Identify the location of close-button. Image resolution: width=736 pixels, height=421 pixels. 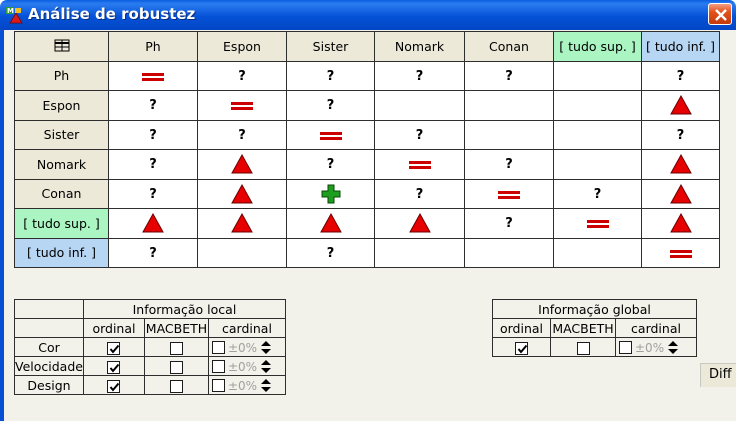
(720, 14).